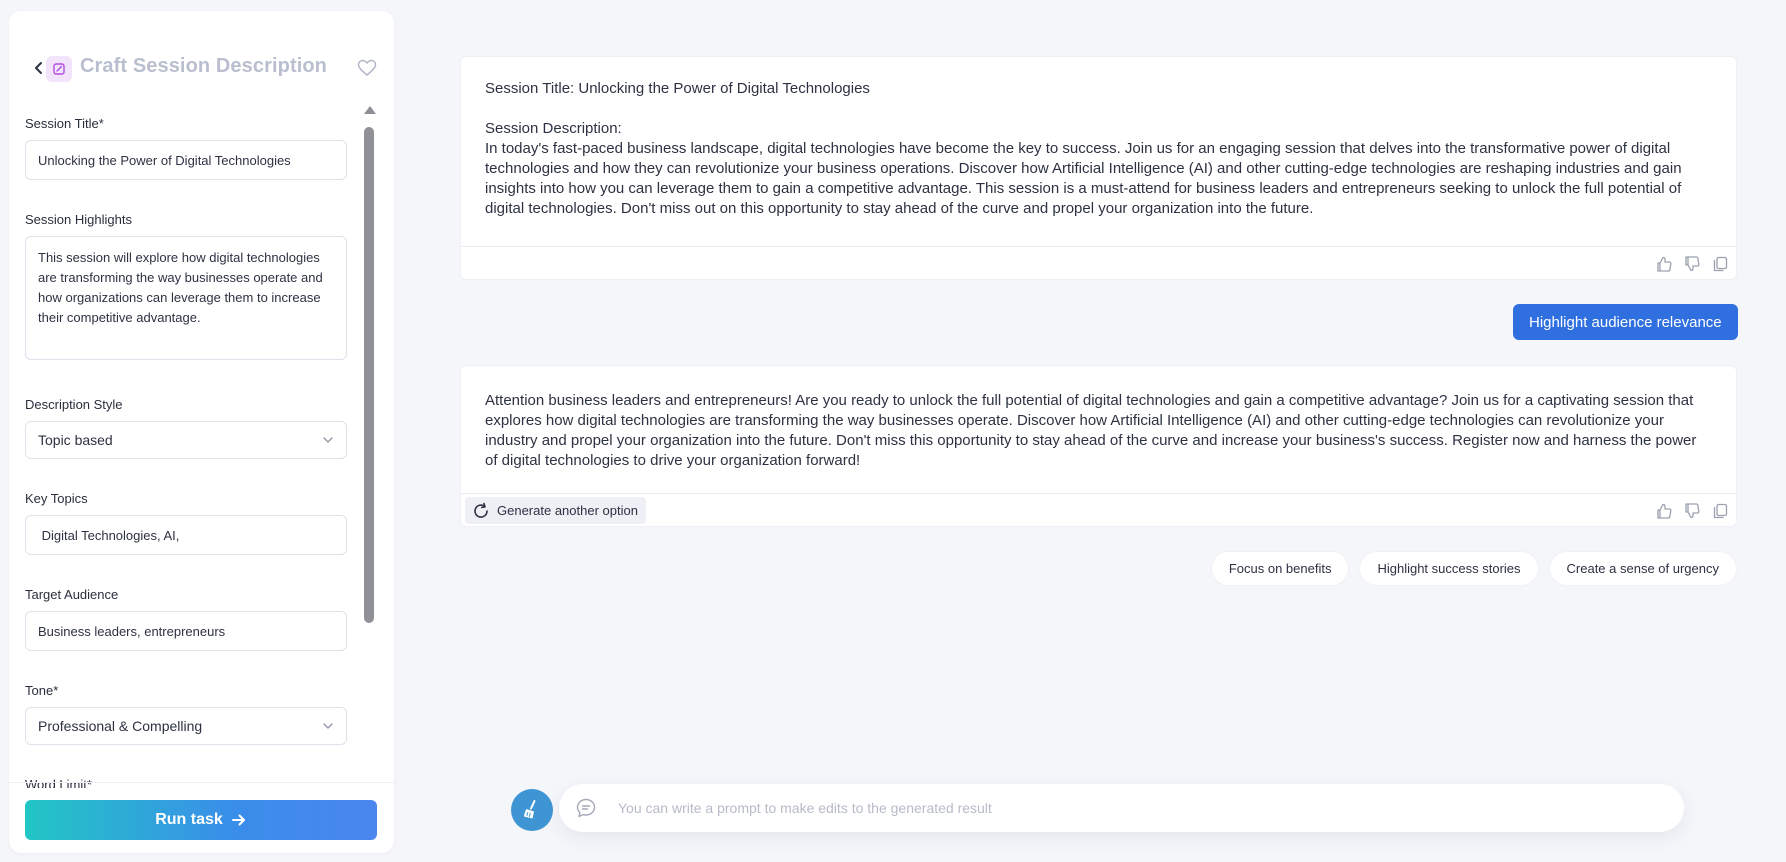 This screenshot has height=862, width=1786. What do you see at coordinates (370, 110) in the screenshot?
I see `scroll-up-arrow-icon` at bounding box center [370, 110].